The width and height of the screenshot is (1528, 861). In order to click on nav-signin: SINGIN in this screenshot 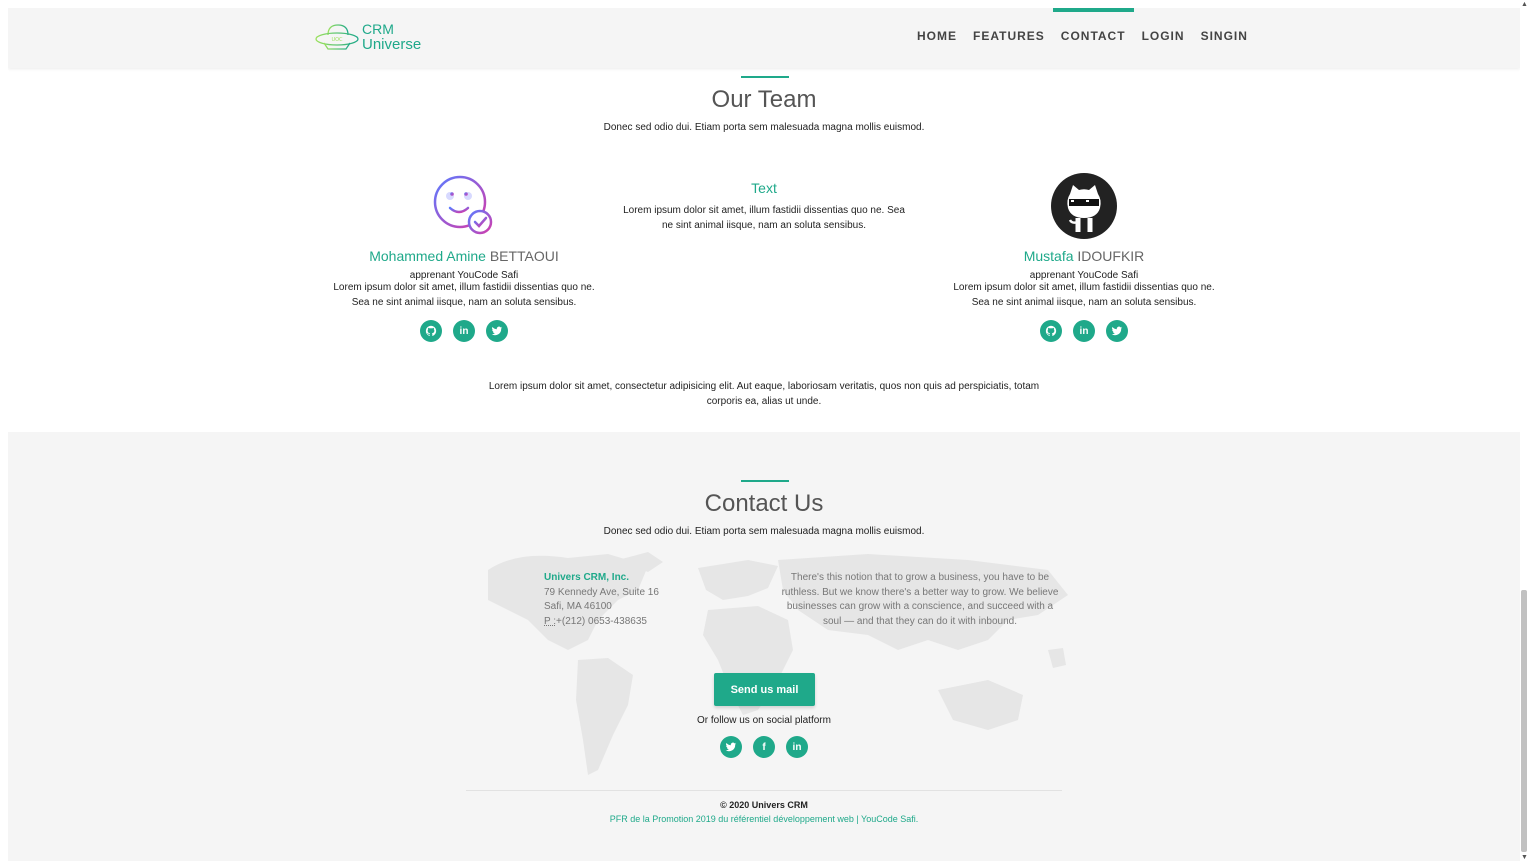, I will do `click(1224, 38)`.